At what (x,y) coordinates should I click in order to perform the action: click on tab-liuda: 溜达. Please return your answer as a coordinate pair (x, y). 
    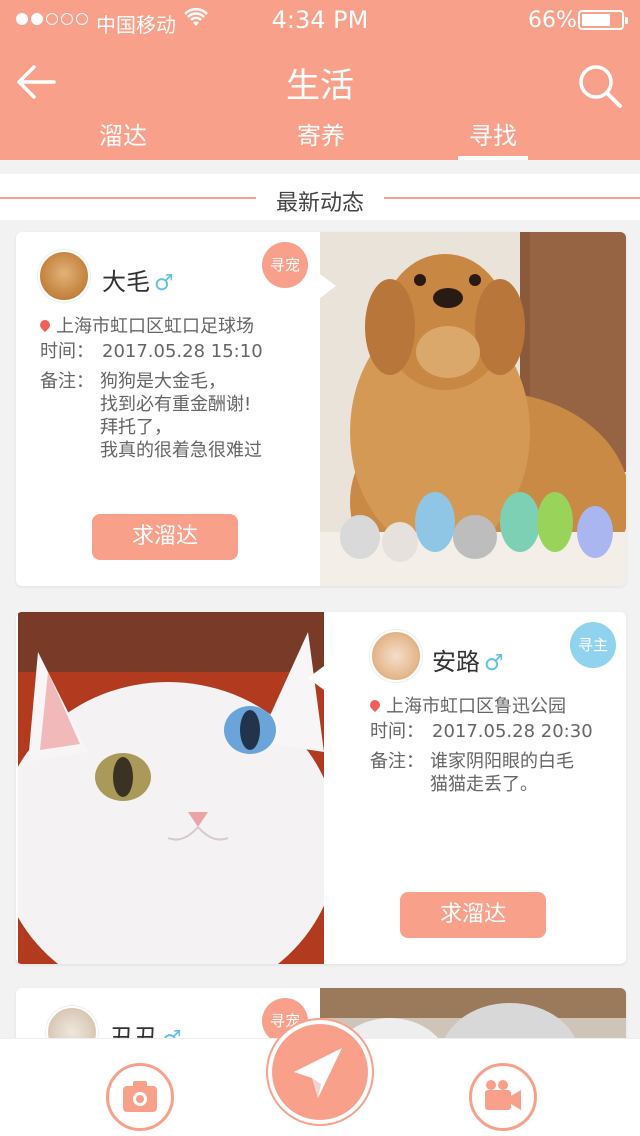
    Looking at the image, I should click on (123, 138).